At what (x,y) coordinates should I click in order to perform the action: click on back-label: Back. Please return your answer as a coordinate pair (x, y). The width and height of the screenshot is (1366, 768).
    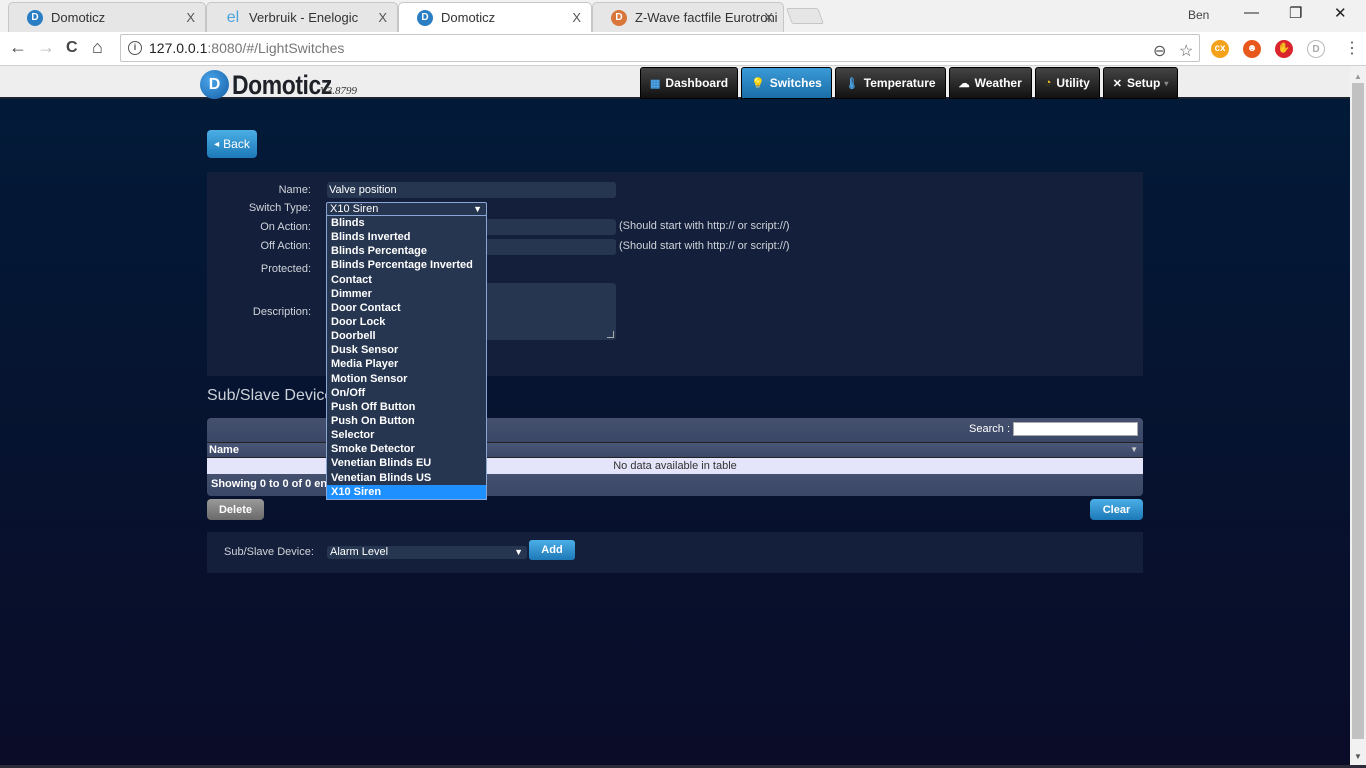
    Looking at the image, I should click on (236, 144).